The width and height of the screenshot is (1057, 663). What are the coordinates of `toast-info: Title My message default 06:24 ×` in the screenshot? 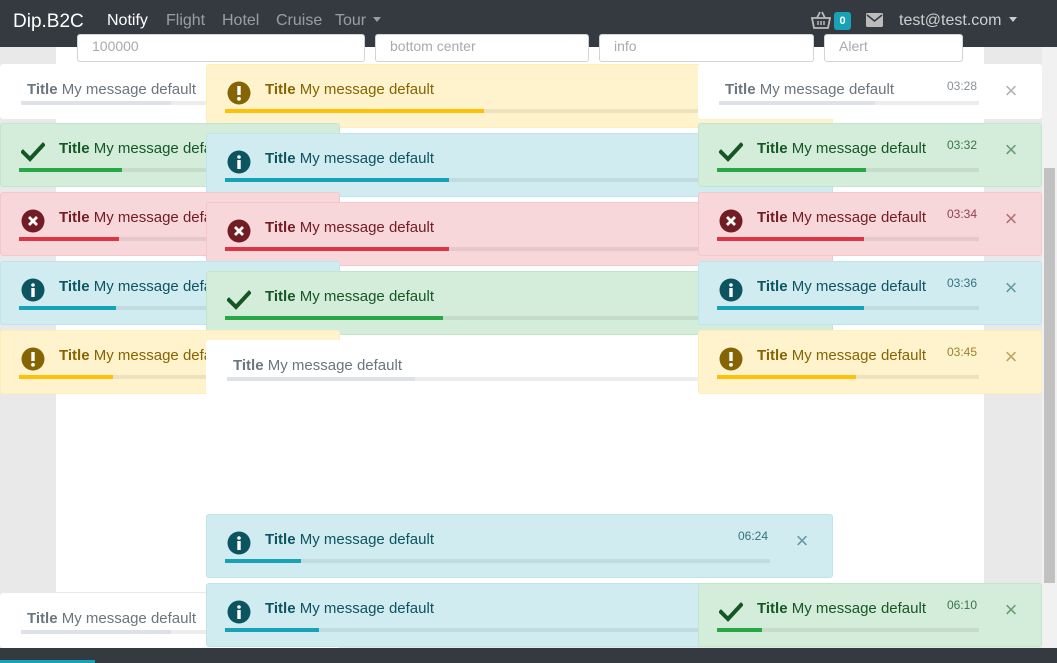 It's located at (519, 546).